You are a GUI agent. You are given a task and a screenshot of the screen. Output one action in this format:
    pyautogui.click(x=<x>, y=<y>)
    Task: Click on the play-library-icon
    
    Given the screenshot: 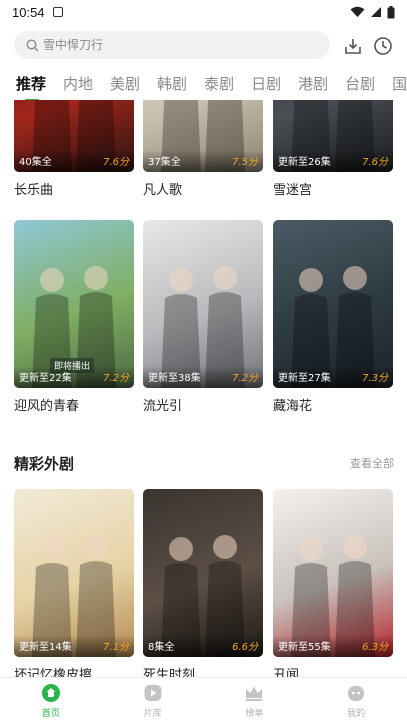 What is the action you would take?
    pyautogui.click(x=153, y=693)
    